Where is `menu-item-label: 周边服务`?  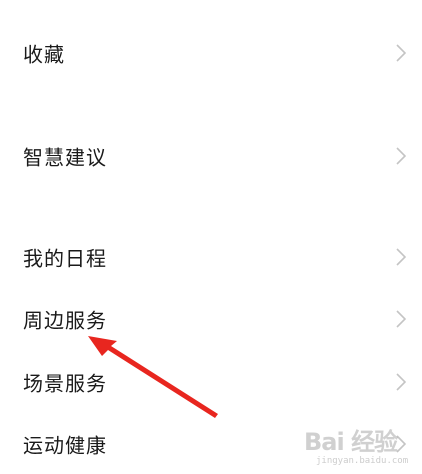 menu-item-label: 周边服务 is located at coordinates (65, 320).